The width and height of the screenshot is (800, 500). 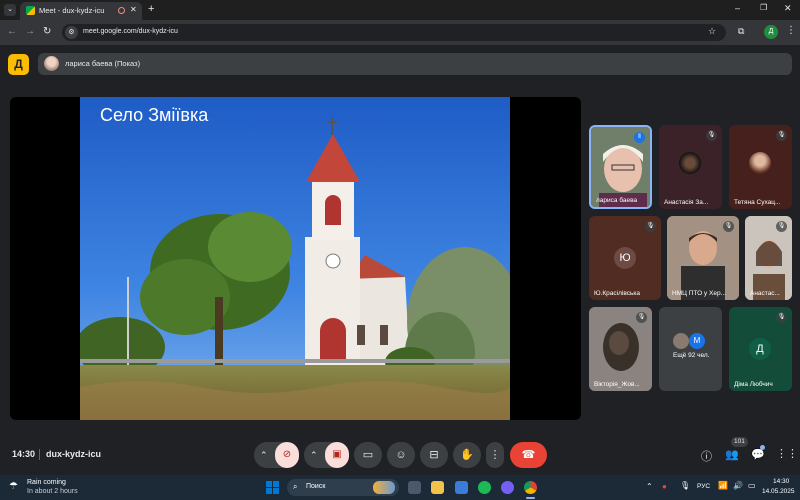 I want to click on reload-icon: ↻, so click(x=47, y=31).